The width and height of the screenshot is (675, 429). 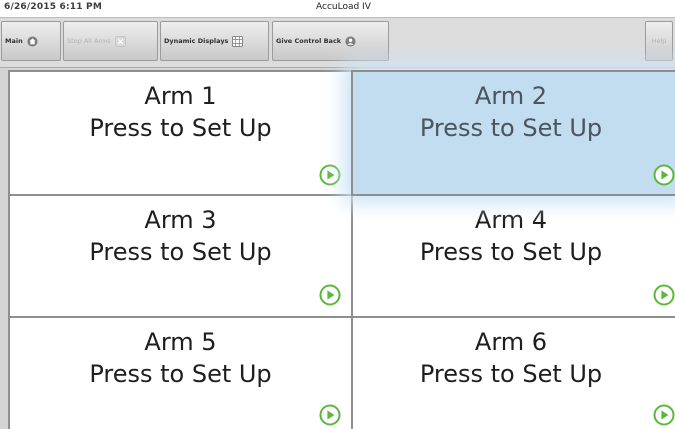 I want to click on grid-icon, so click(x=238, y=41).